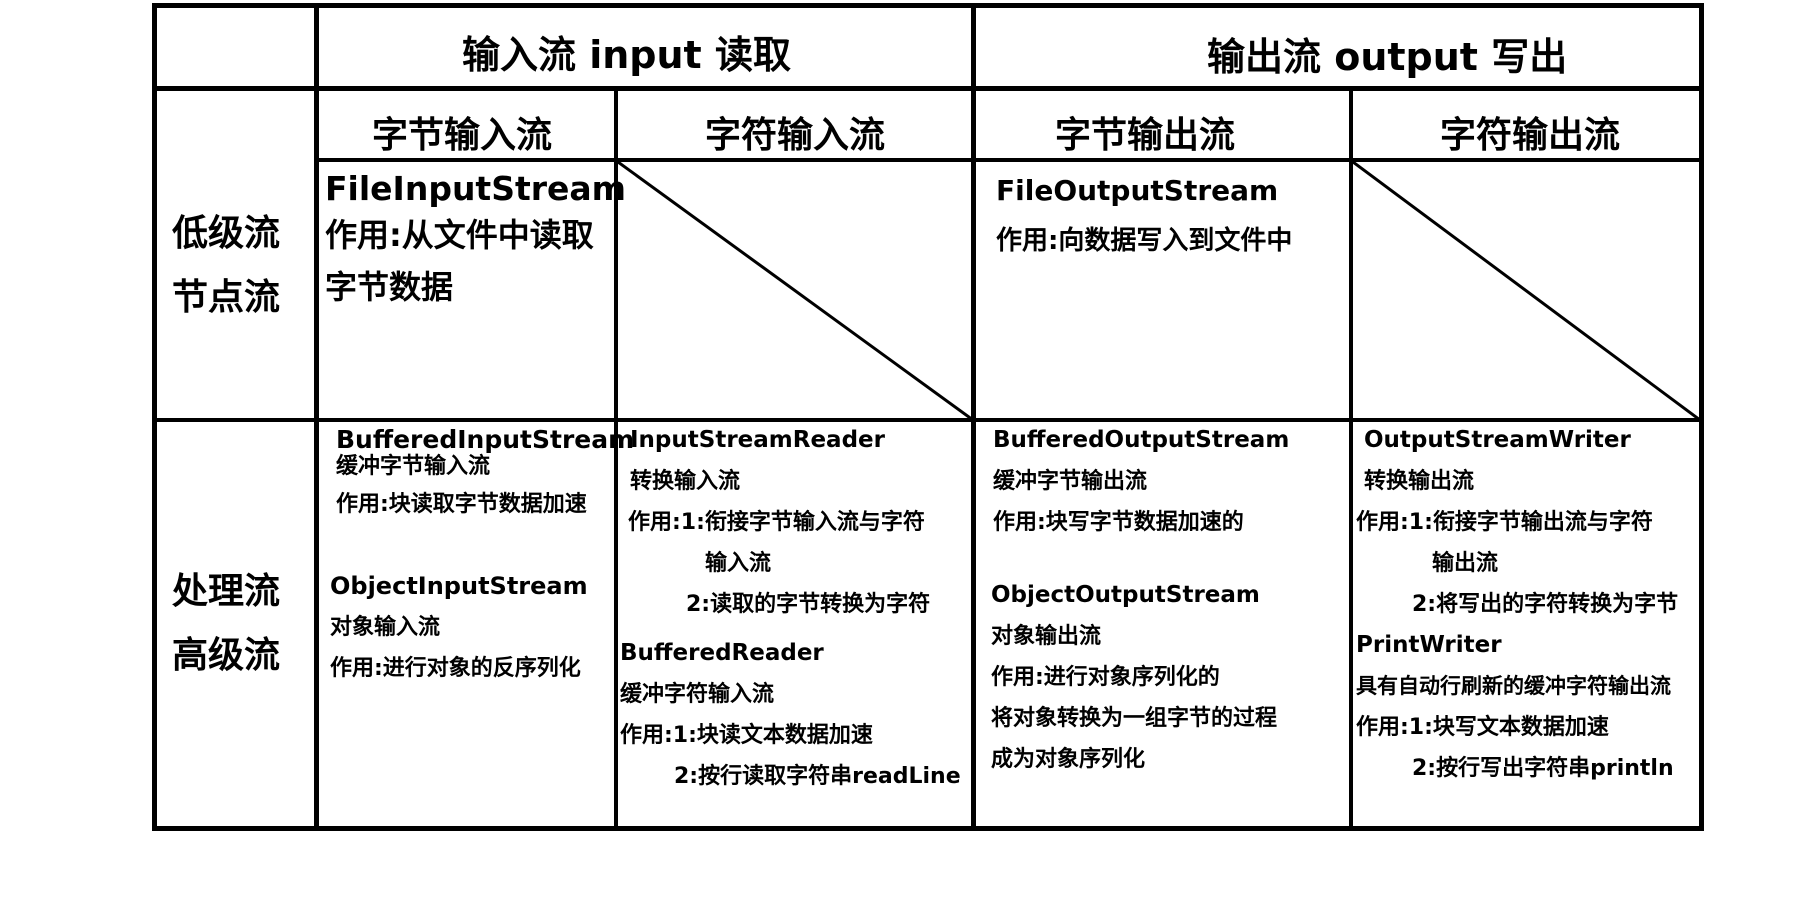  What do you see at coordinates (722, 653) in the screenshot?
I see `cell-line: BufferedReader` at bounding box center [722, 653].